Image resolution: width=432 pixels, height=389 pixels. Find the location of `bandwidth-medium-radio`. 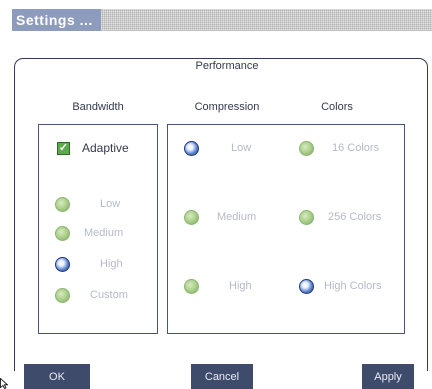

bandwidth-medium-radio is located at coordinates (62, 233).